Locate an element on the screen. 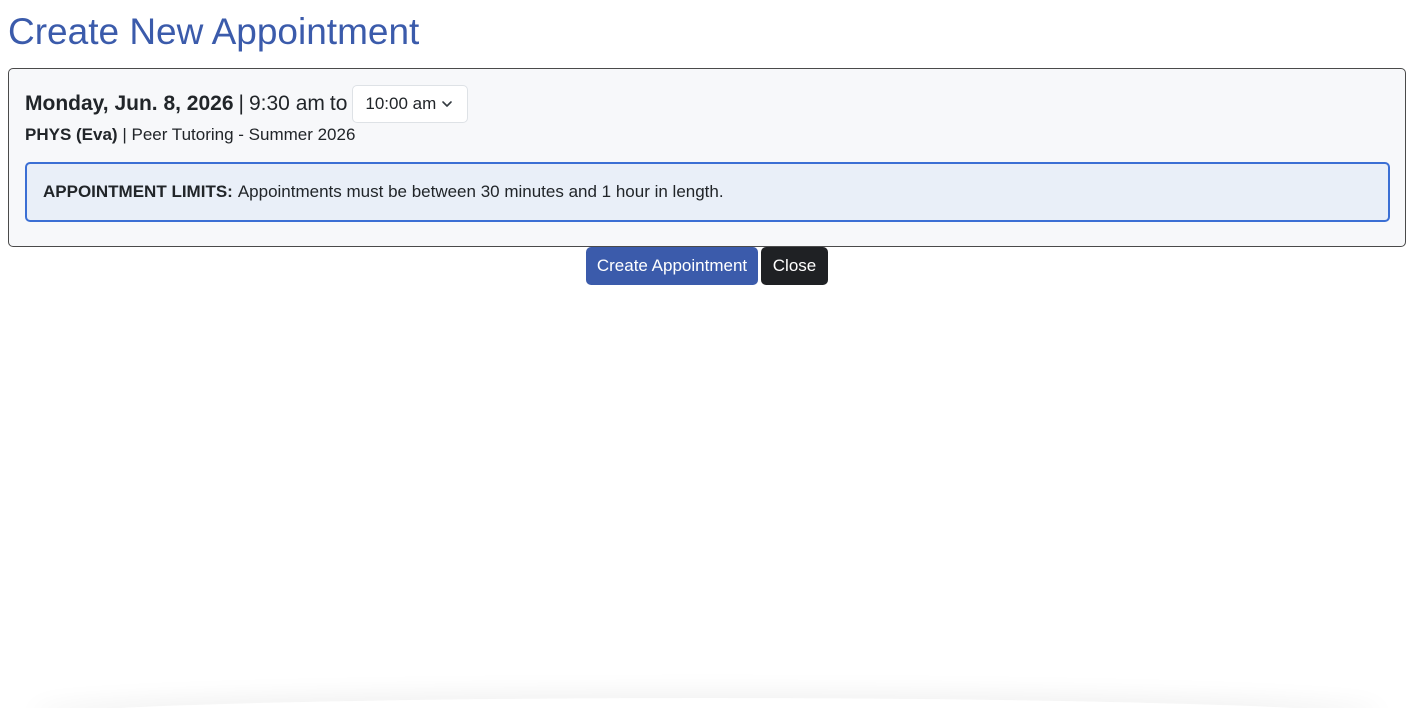 The image size is (1414, 708). end-time-select: 10:00 am is located at coordinates (410, 104).